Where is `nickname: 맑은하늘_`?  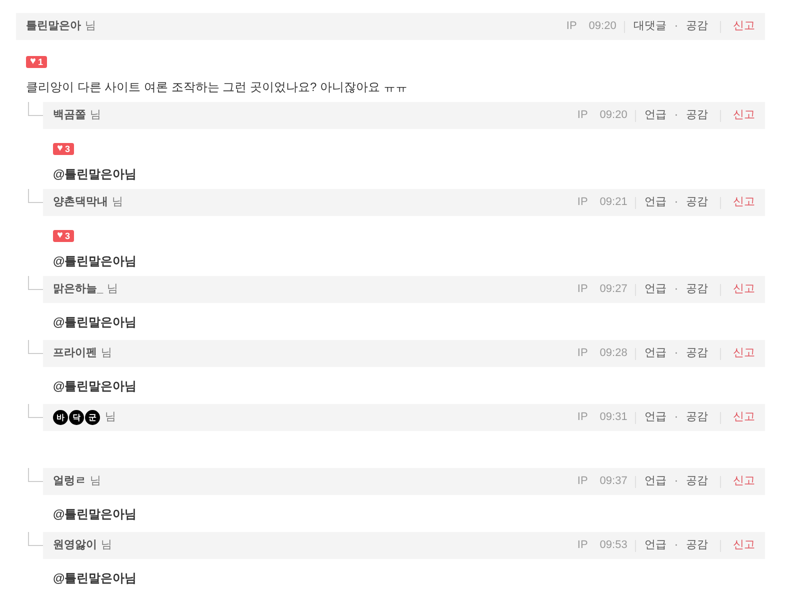
nickname: 맑은하늘_ is located at coordinates (78, 289).